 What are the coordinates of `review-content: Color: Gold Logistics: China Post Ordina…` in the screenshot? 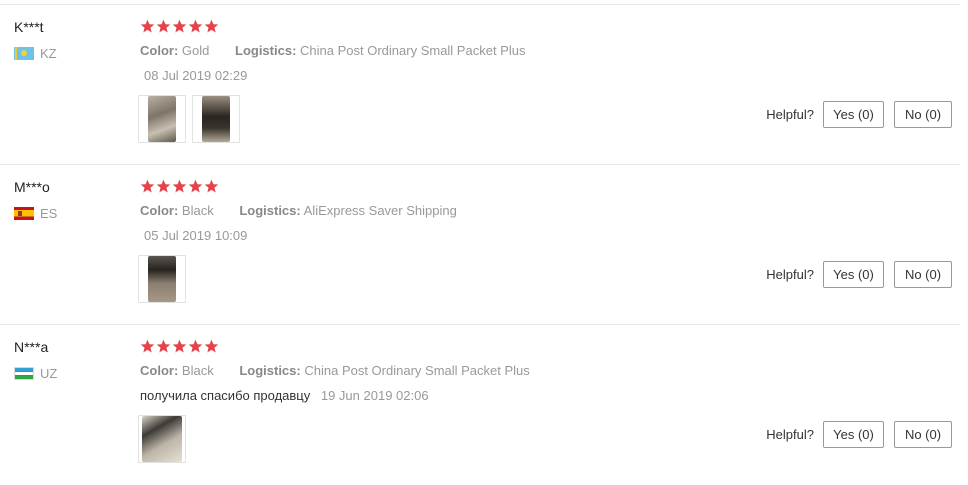 It's located at (440, 52).